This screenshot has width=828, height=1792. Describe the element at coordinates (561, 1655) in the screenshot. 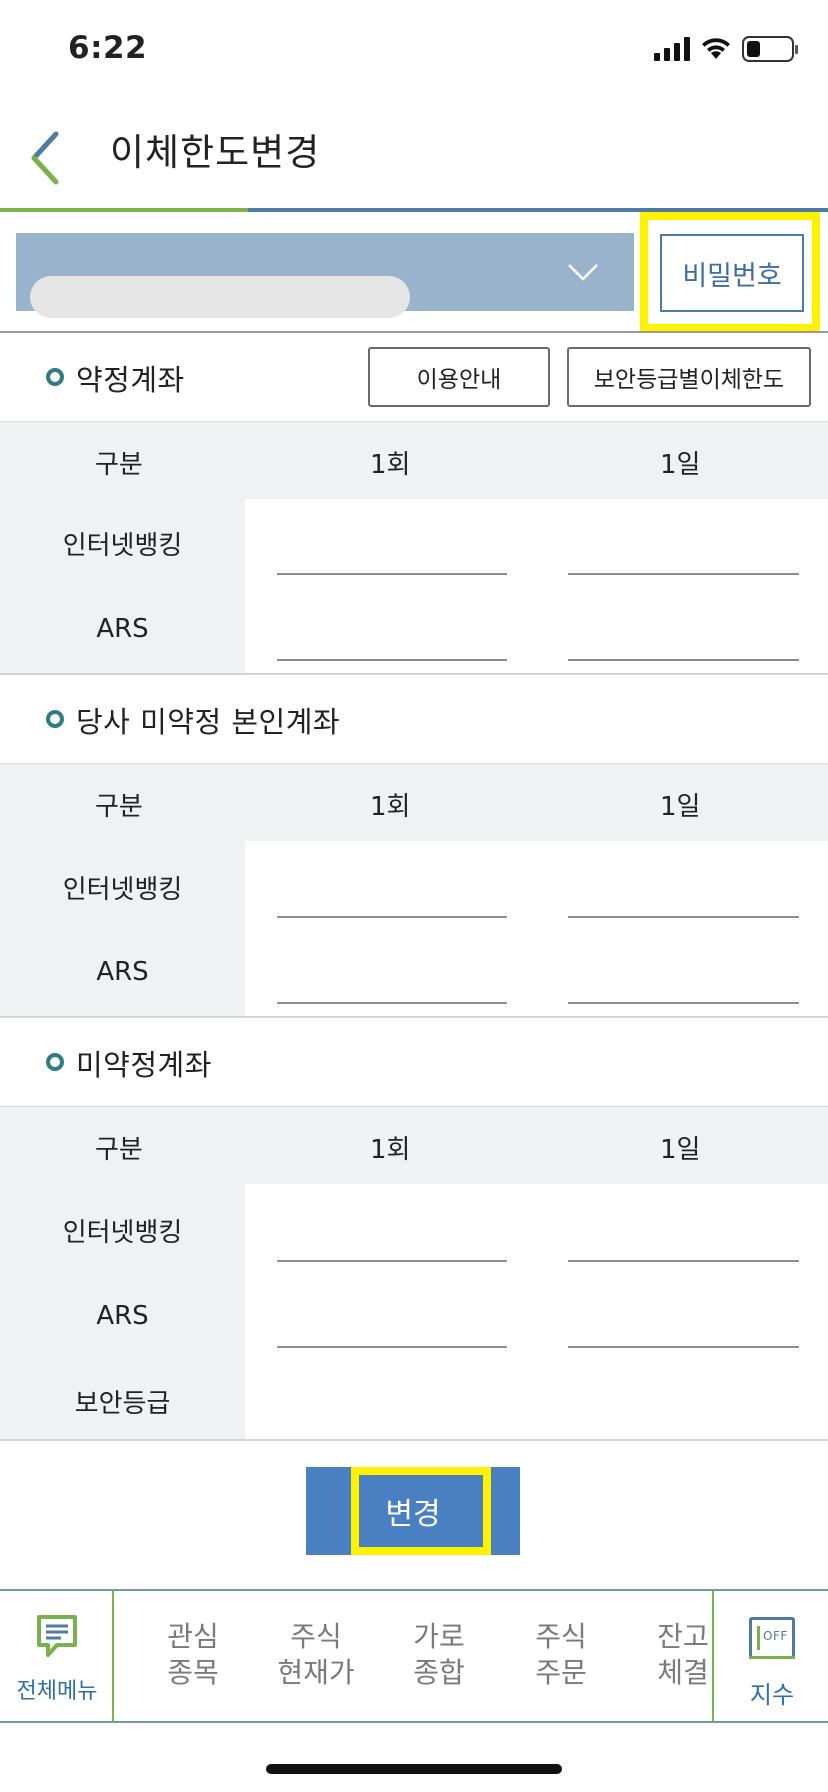

I see `nav-stock-order: 주식 주문` at that location.